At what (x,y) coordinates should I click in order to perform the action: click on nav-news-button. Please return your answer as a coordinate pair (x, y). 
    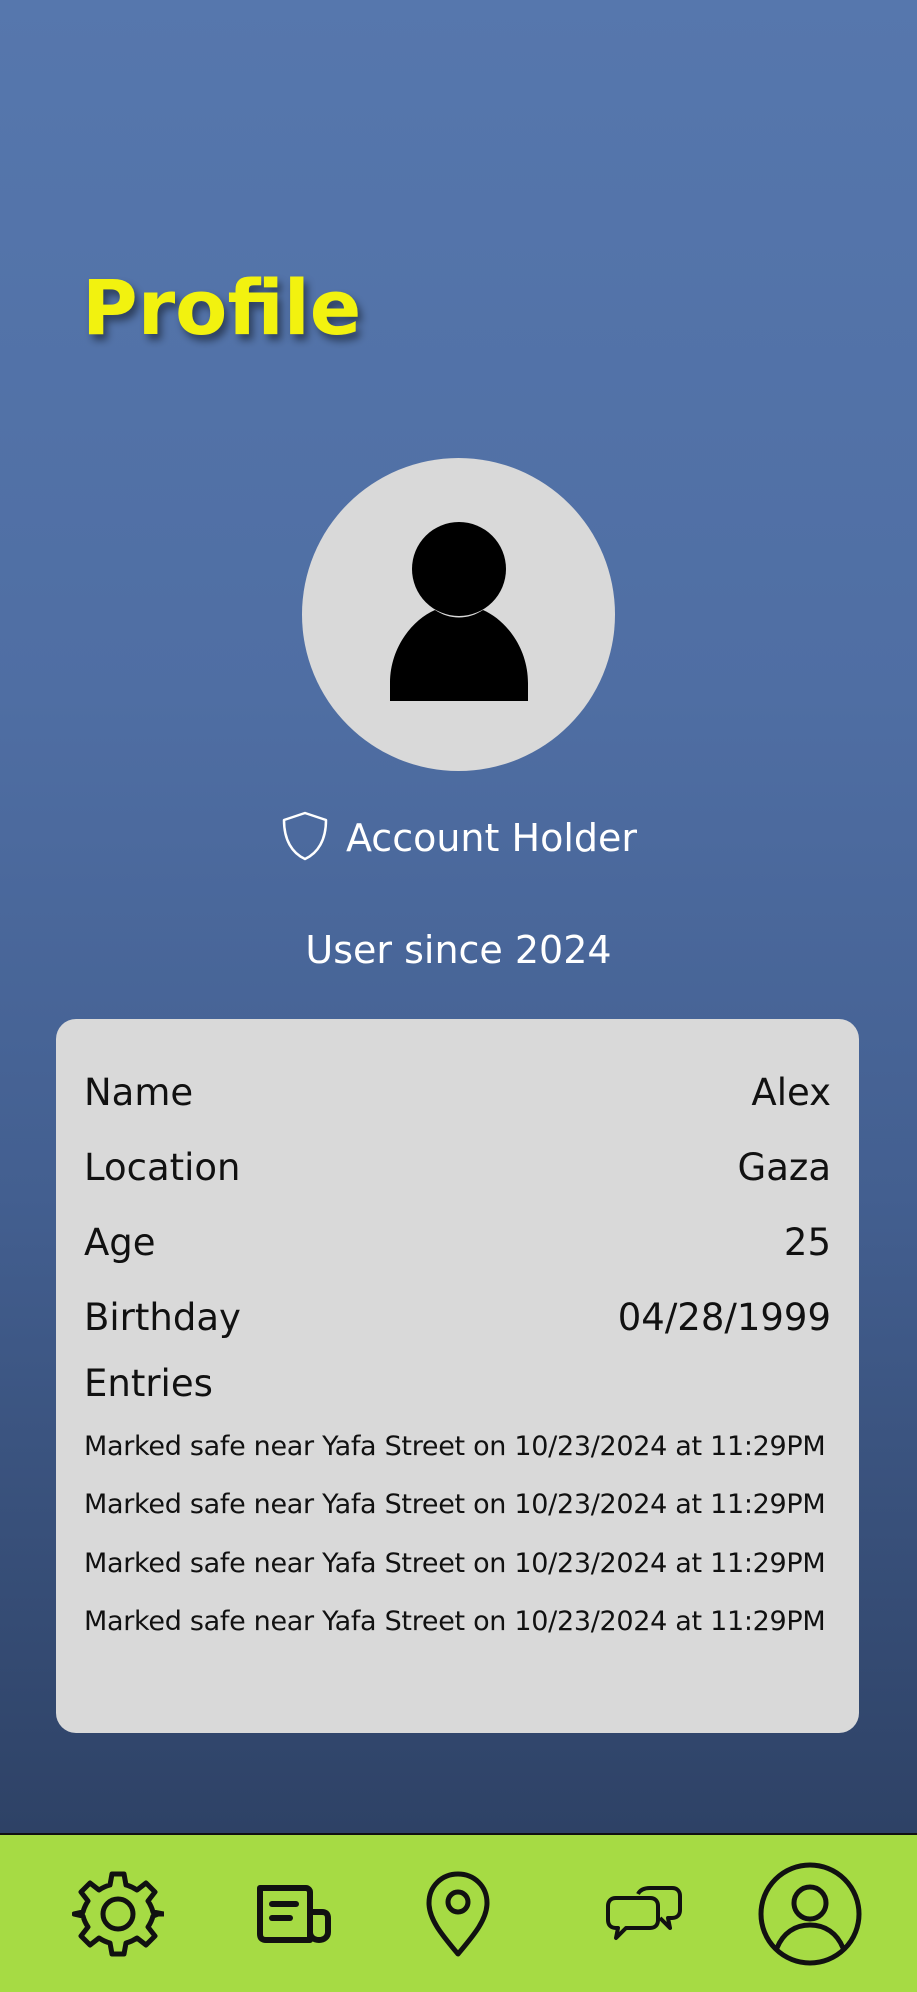
    Looking at the image, I should click on (294, 1913).